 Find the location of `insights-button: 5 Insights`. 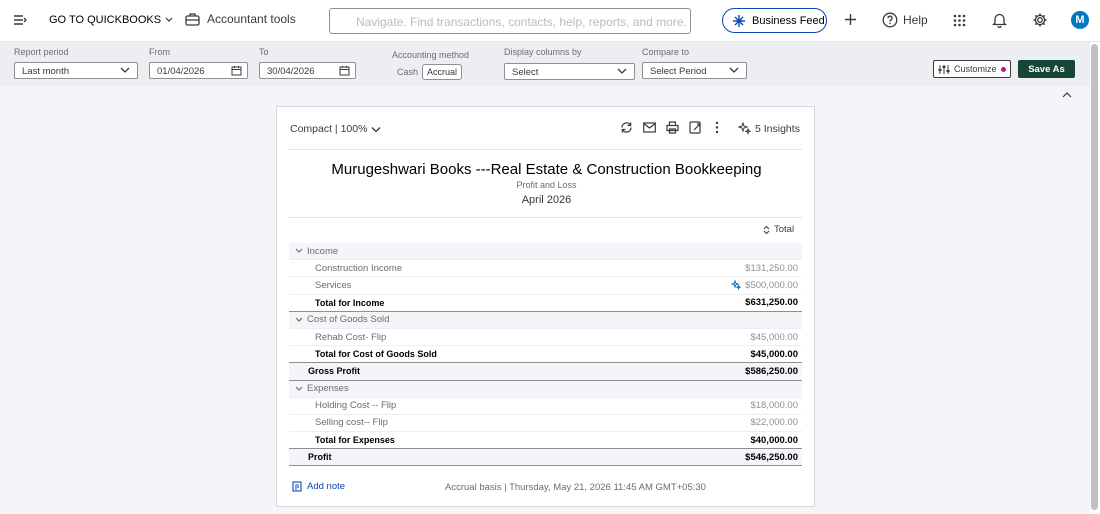

insights-button: 5 Insights is located at coordinates (769, 128).